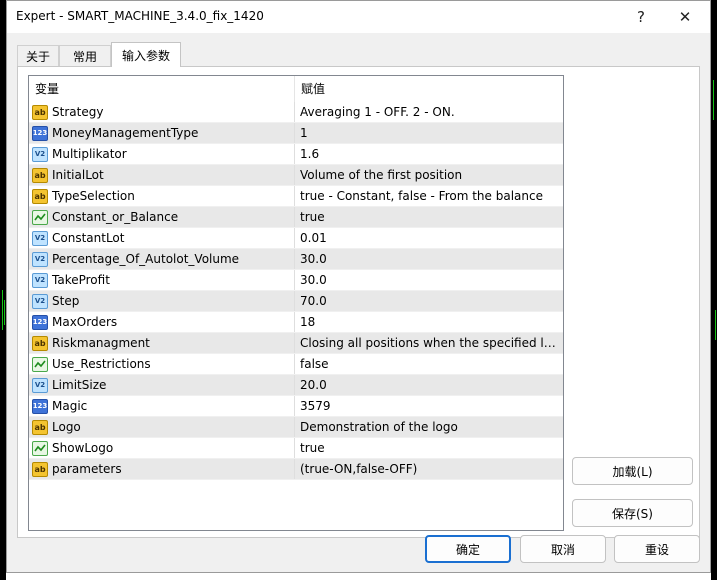 The image size is (717, 580). What do you see at coordinates (146, 259) in the screenshot?
I see `parameter-name: Percentage_Of_Autolot_Volume` at bounding box center [146, 259].